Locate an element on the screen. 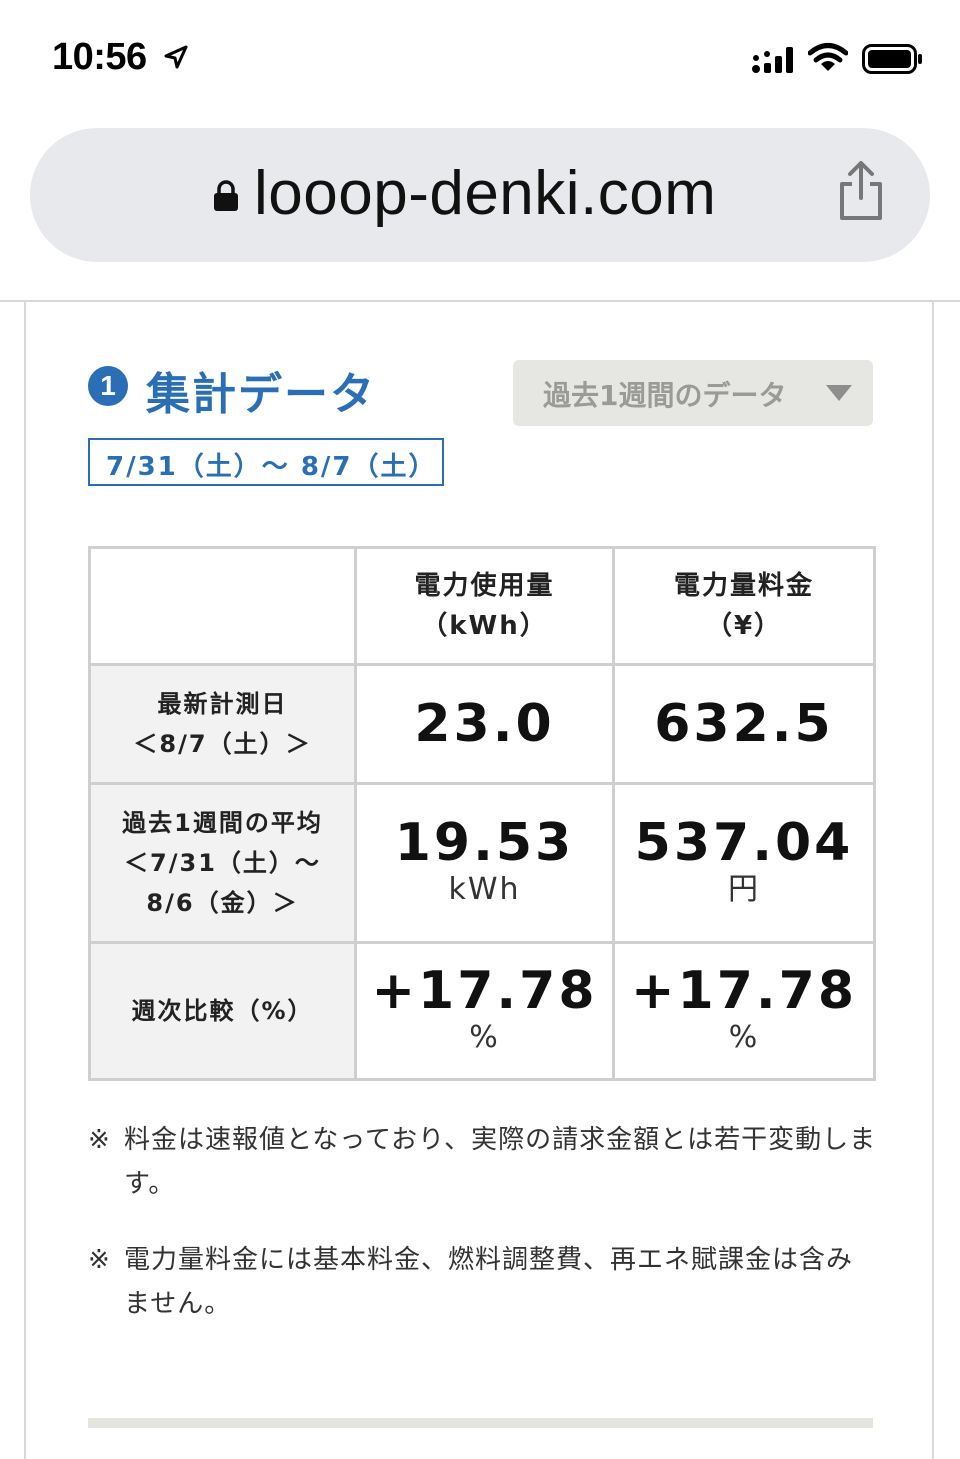 This screenshot has height=1459, width=960. row-label-line: ＜7/31（土）～ is located at coordinates (222, 863).